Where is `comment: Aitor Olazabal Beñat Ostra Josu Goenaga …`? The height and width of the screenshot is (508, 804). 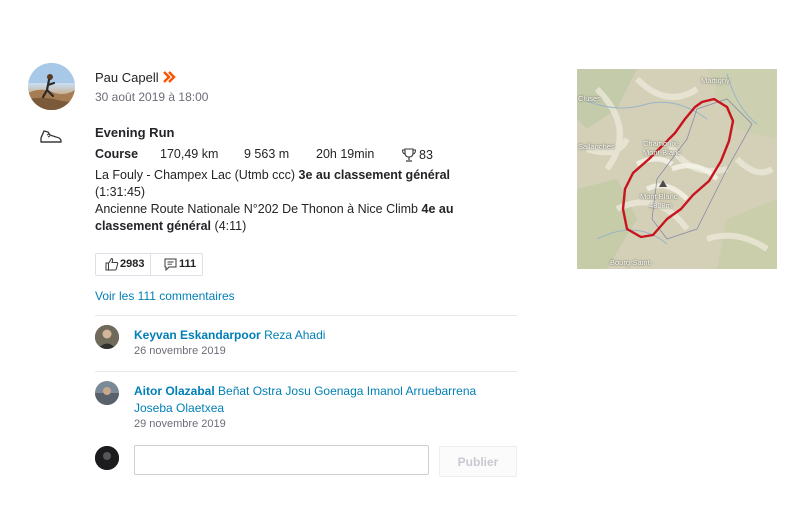 comment: Aitor Olazabal Beñat Ostra Josu Goenaga … is located at coordinates (314, 400).